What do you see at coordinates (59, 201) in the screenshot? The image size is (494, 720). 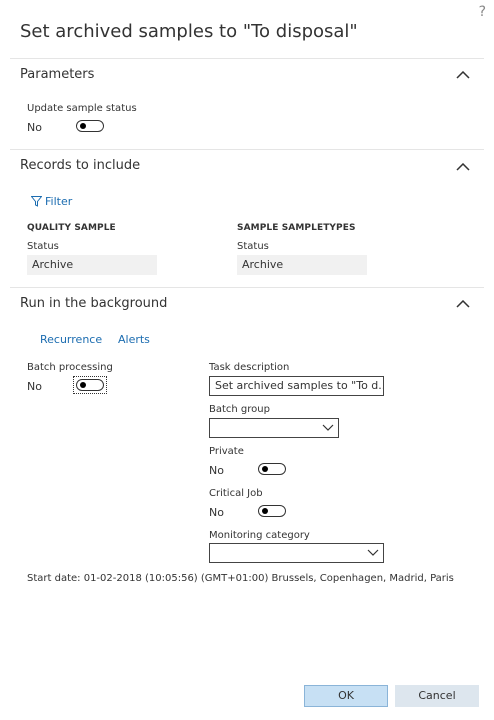 I see `filter-label: Filter` at bounding box center [59, 201].